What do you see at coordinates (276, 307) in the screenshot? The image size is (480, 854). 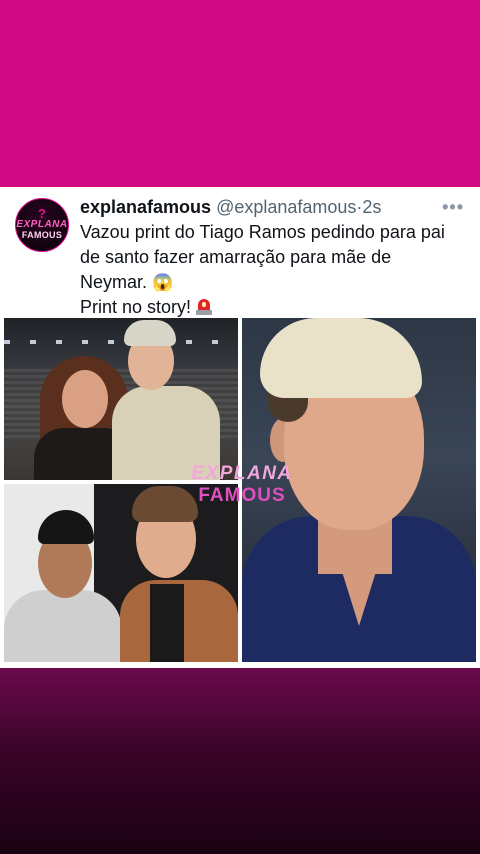 I see `tweet-text-line-4: Print no story!` at bounding box center [276, 307].